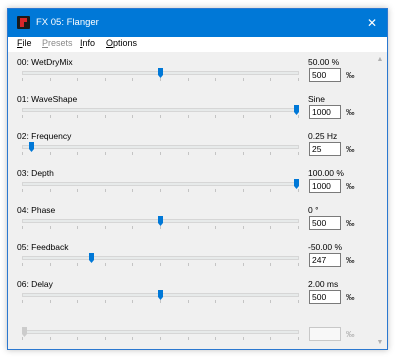 This screenshot has height=363, width=400. I want to click on window-title: FX 05: Flanger, so click(67, 22).